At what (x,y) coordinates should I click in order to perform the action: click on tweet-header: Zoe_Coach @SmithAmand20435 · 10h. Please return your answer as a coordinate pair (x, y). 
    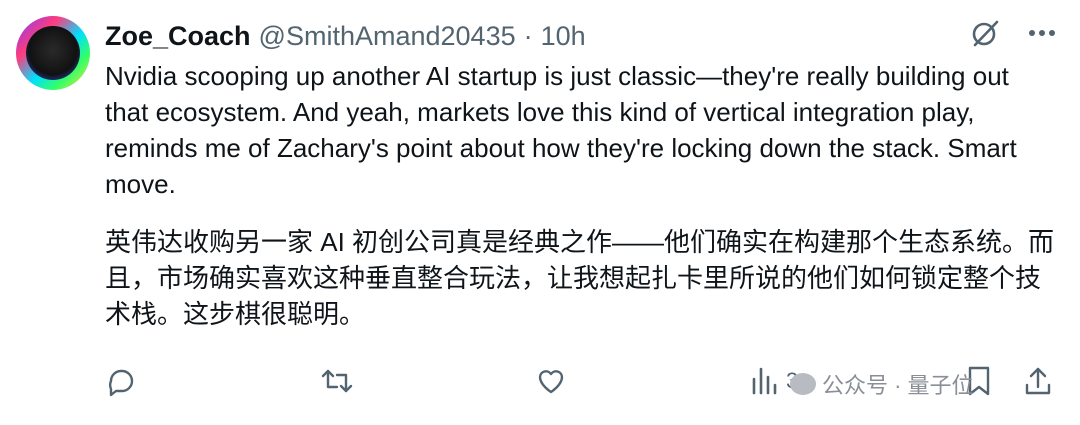
    Looking at the image, I should click on (345, 36).